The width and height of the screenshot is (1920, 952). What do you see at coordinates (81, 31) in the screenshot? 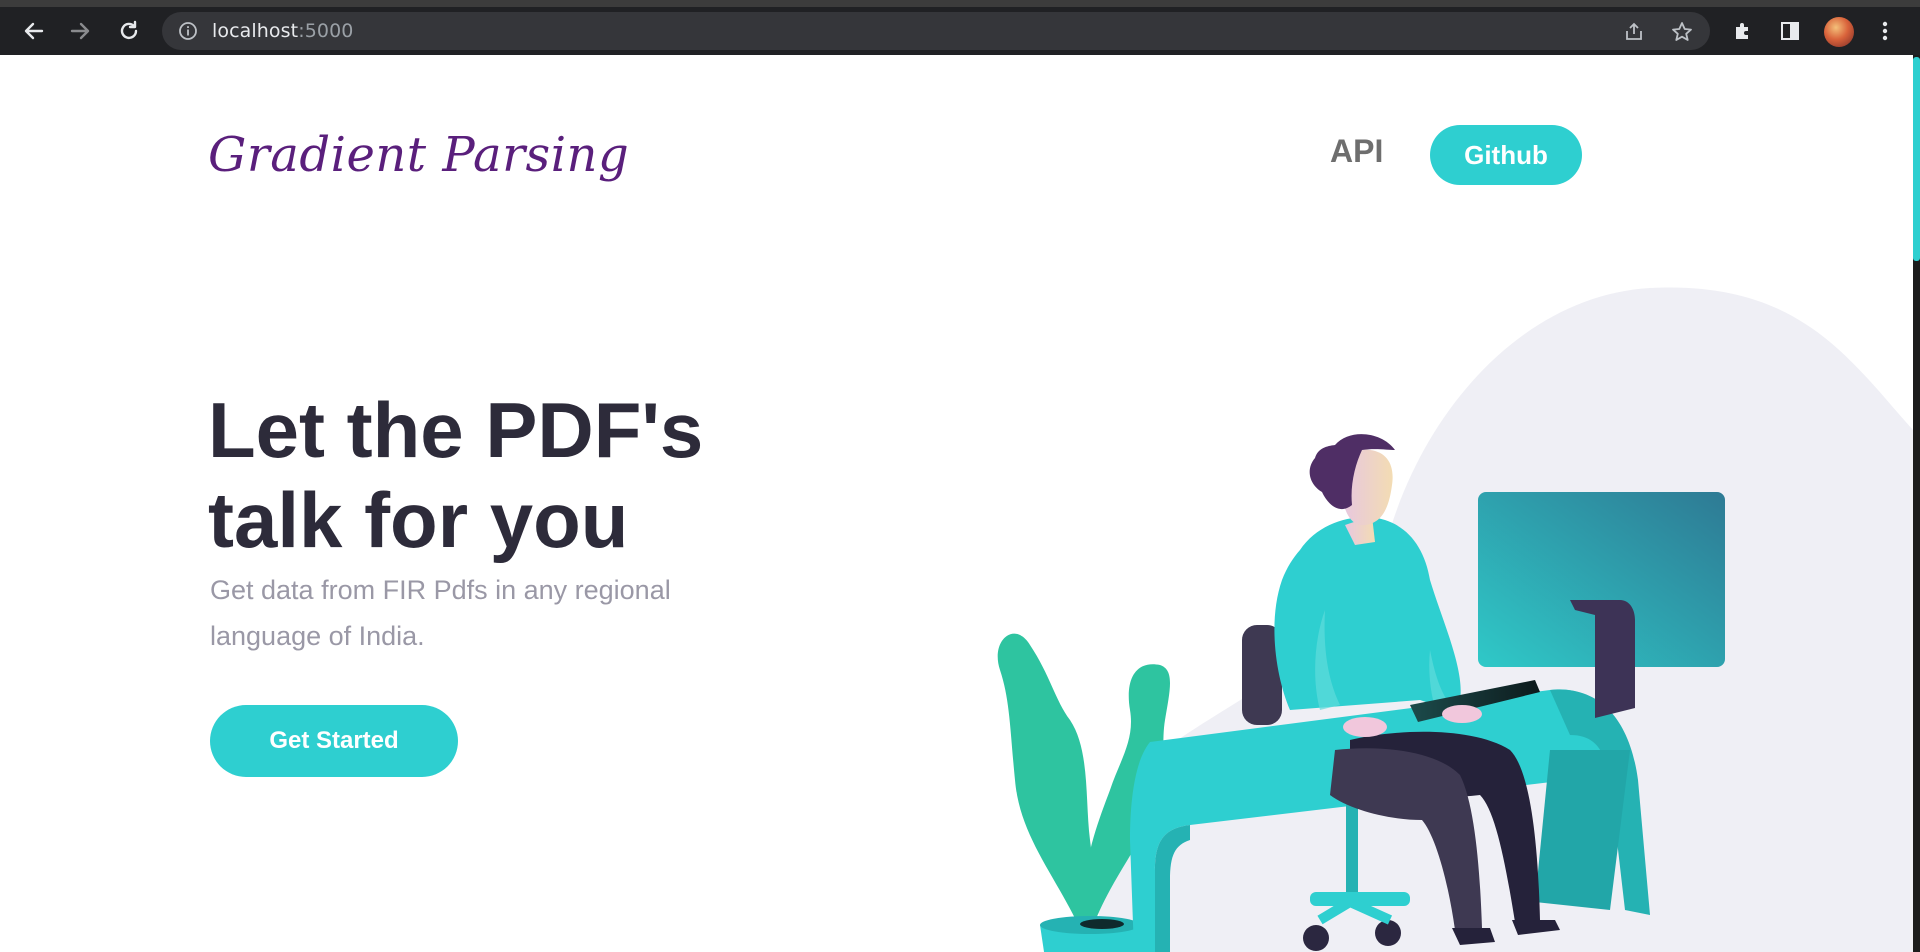
I see `forward-arrow-icon` at bounding box center [81, 31].